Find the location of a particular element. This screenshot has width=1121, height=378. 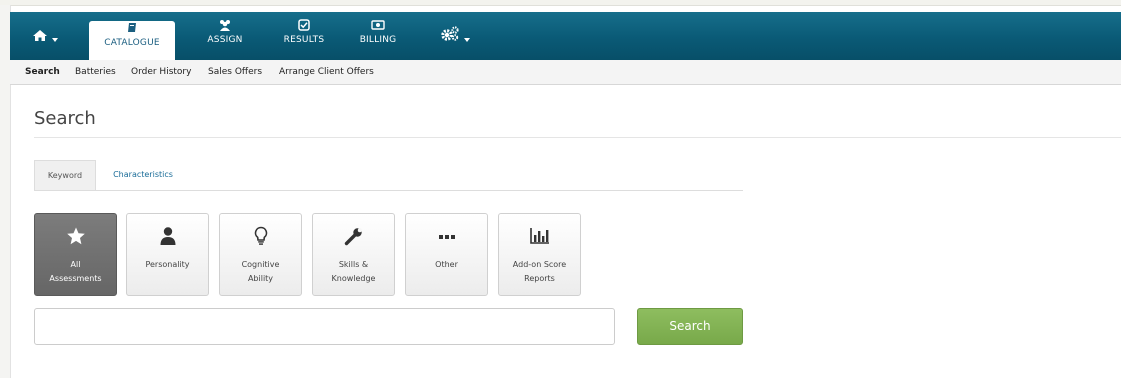

nav-label: RESULTS is located at coordinates (304, 40).